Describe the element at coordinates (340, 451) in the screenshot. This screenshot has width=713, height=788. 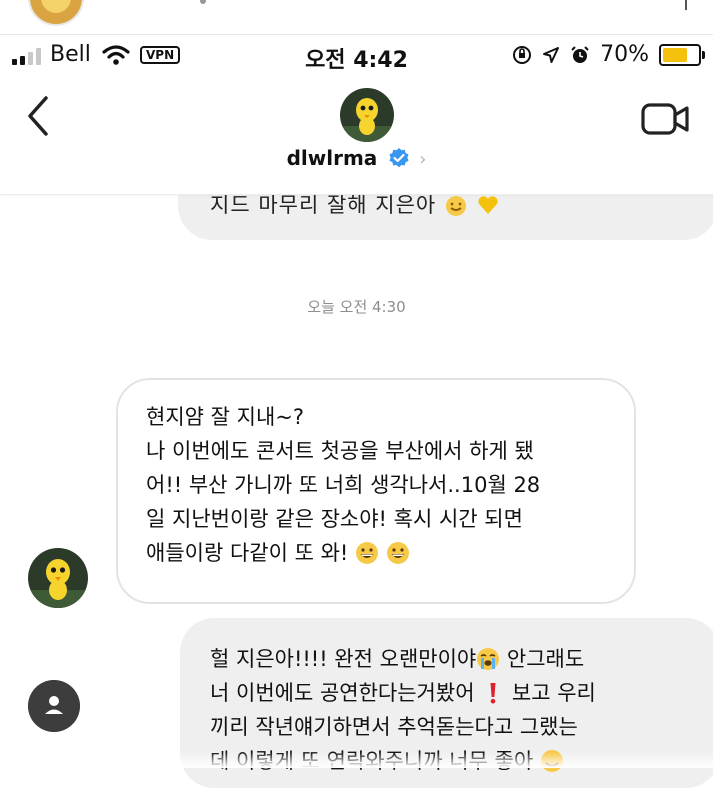
I see `message-line: 나 이번에도 콘서트 첫공을 부산에서 하게 됐` at that location.